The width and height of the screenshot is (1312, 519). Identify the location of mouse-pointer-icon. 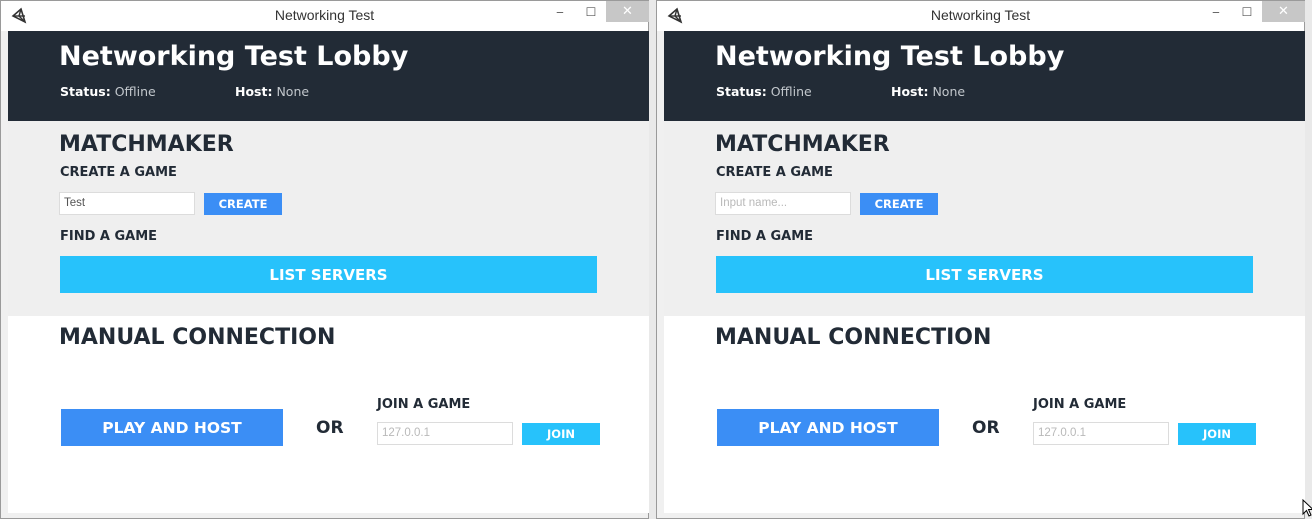
(1307, 508).